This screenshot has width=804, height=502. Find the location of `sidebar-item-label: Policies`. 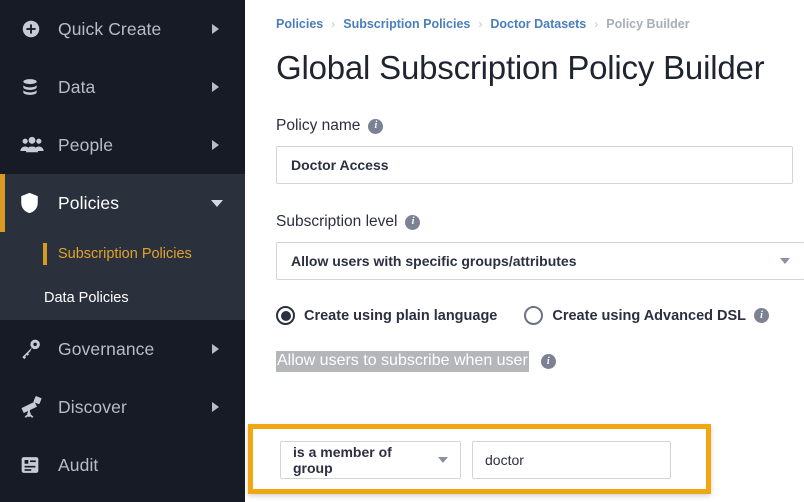

sidebar-item-label: Policies is located at coordinates (89, 202).